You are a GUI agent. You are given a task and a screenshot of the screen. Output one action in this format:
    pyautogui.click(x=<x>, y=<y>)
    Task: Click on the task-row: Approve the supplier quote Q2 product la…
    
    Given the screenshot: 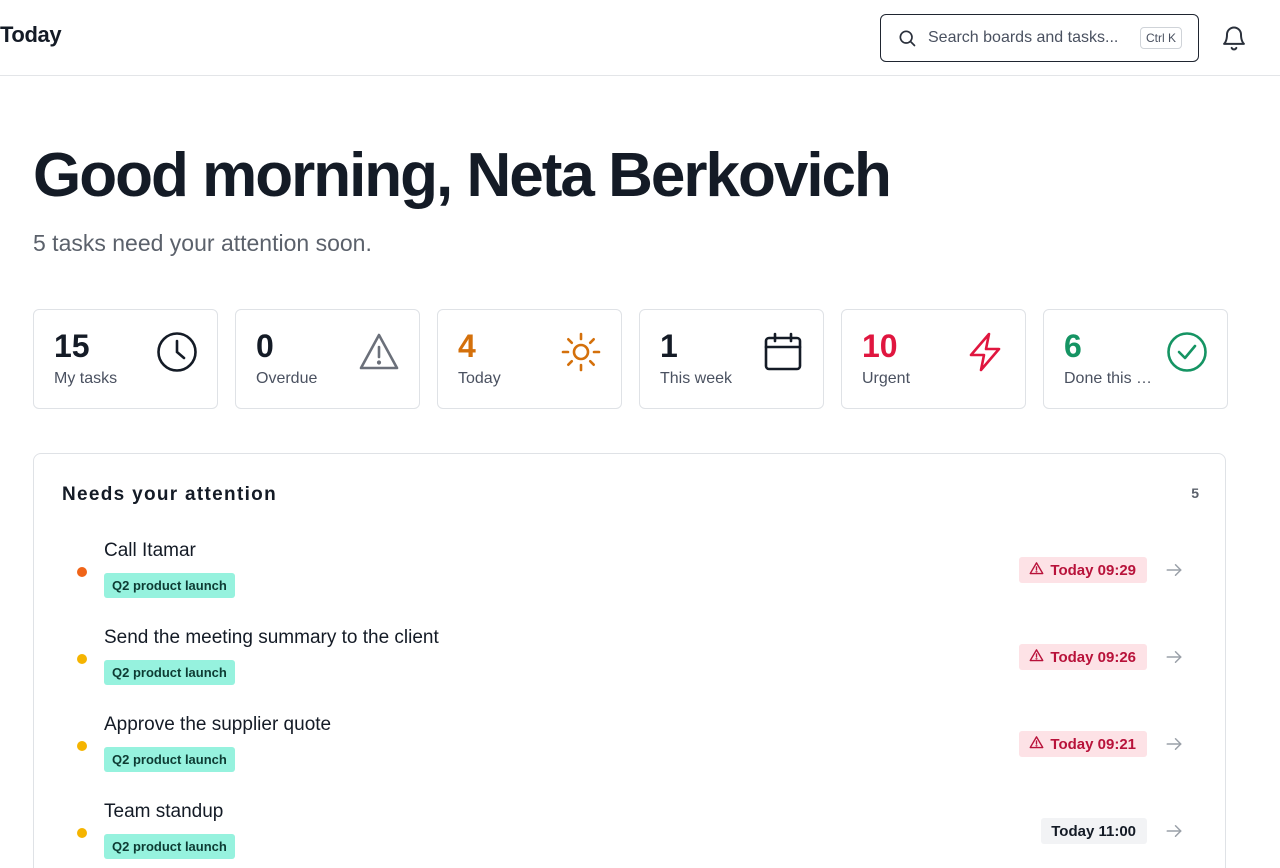 What is the action you would take?
    pyautogui.click(x=630, y=757)
    